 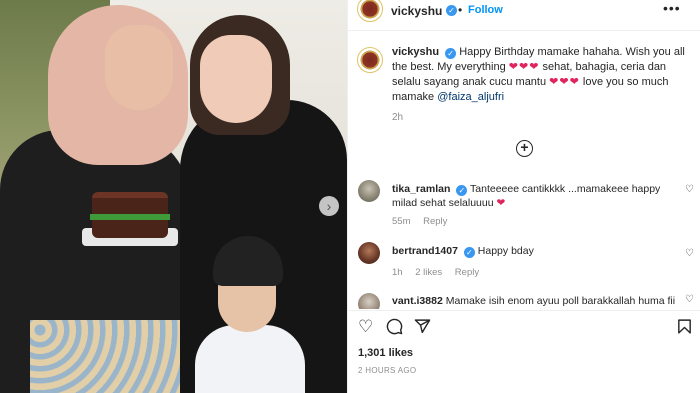 What do you see at coordinates (422, 328) in the screenshot?
I see `share-send-icon` at bounding box center [422, 328].